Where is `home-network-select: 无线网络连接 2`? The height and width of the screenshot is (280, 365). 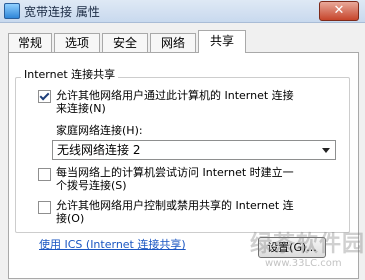 home-network-select: 无线网络连接 2 is located at coordinates (194, 150).